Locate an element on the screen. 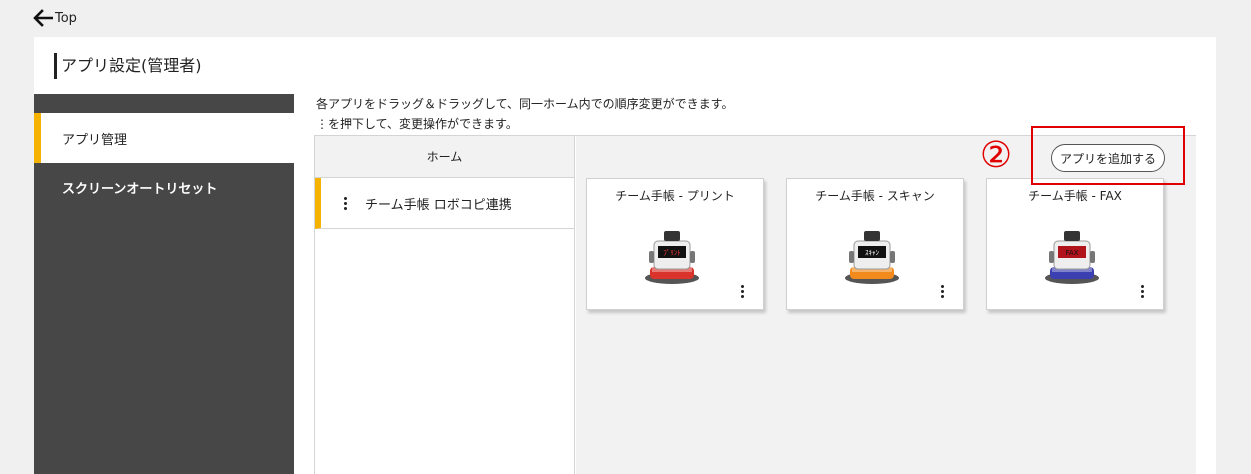 This screenshot has width=1251, height=474. back-to-top-link: Top is located at coordinates (55, 18).